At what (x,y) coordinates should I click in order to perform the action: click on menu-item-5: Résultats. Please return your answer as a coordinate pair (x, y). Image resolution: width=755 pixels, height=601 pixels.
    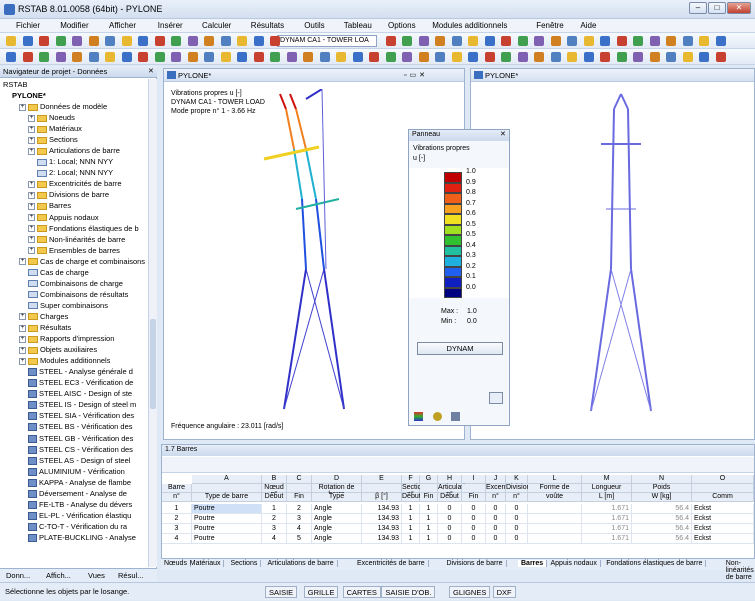
    Looking at the image, I should click on (267, 25).